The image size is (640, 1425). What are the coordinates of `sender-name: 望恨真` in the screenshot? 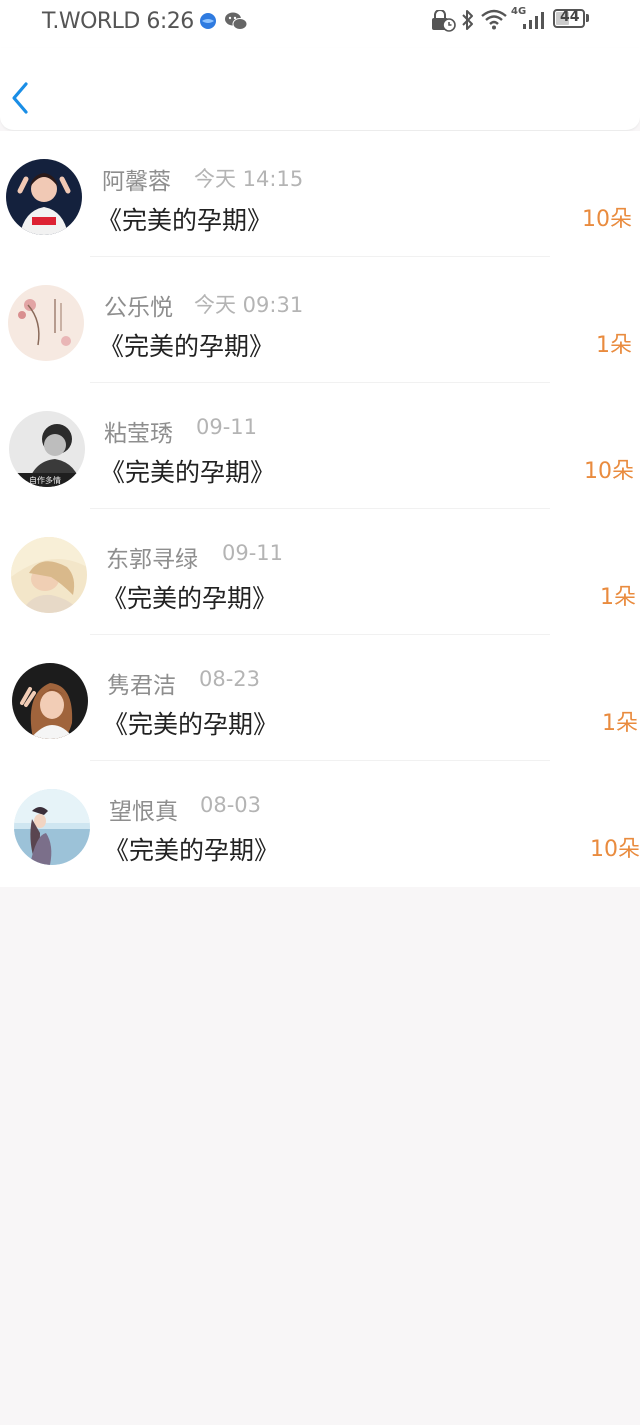 It's located at (143, 812).